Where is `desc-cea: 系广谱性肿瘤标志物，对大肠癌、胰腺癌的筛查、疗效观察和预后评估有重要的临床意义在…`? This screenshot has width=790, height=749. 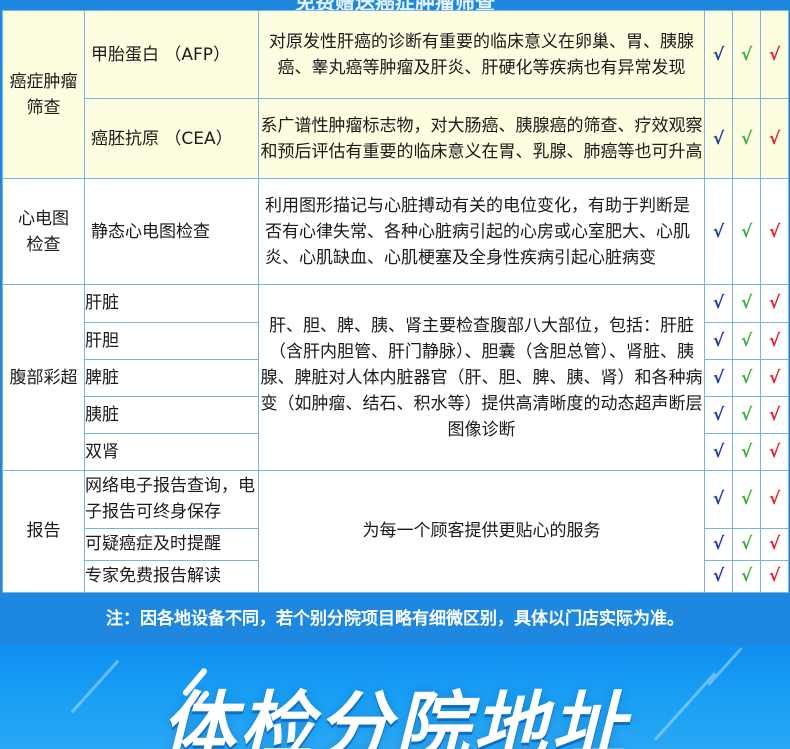 desc-cea: 系广谱性肿瘤标志物，对大肠癌、胰腺癌的筛查、疗效观察和预后评估有重要的临床意义在… is located at coordinates (481, 139).